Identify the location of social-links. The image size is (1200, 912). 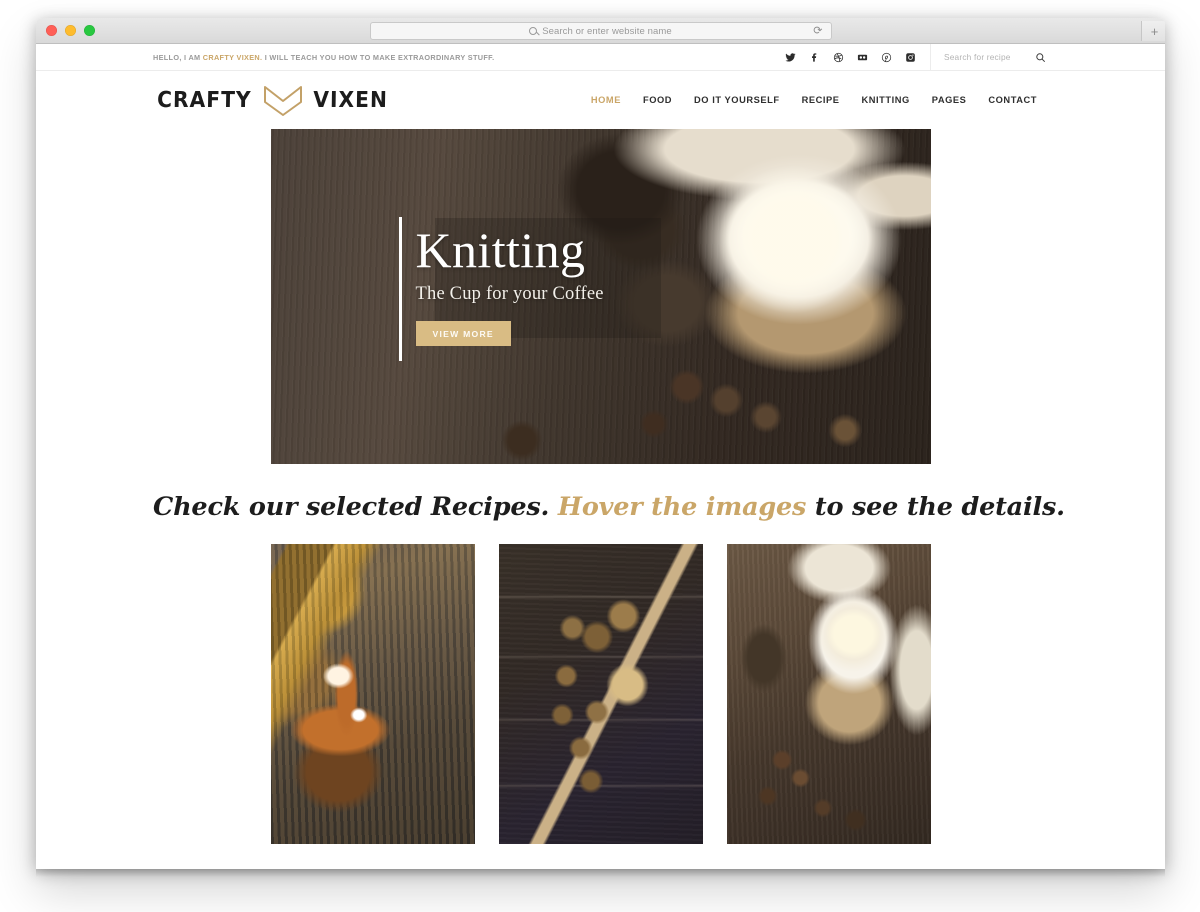
(857, 57).